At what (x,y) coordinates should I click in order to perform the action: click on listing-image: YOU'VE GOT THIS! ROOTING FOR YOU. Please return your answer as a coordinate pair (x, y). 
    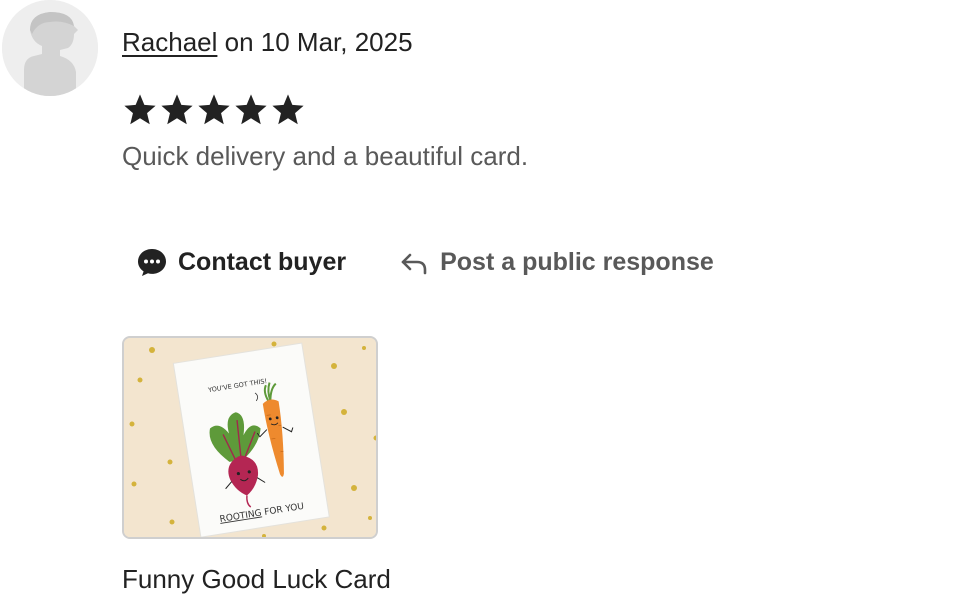
    Looking at the image, I should click on (250, 437).